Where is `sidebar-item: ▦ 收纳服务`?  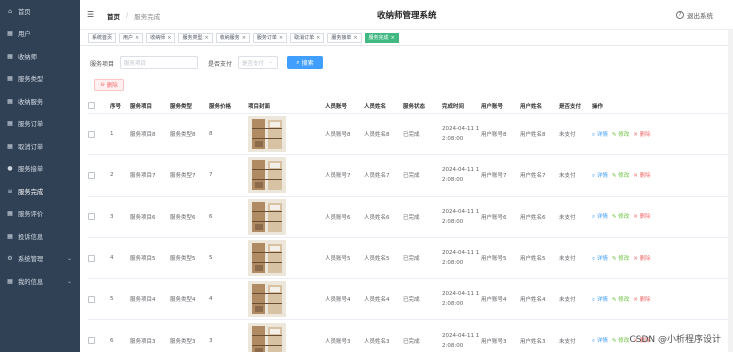
sidebar-item: ▦ 收纳服务 is located at coordinates (40, 101).